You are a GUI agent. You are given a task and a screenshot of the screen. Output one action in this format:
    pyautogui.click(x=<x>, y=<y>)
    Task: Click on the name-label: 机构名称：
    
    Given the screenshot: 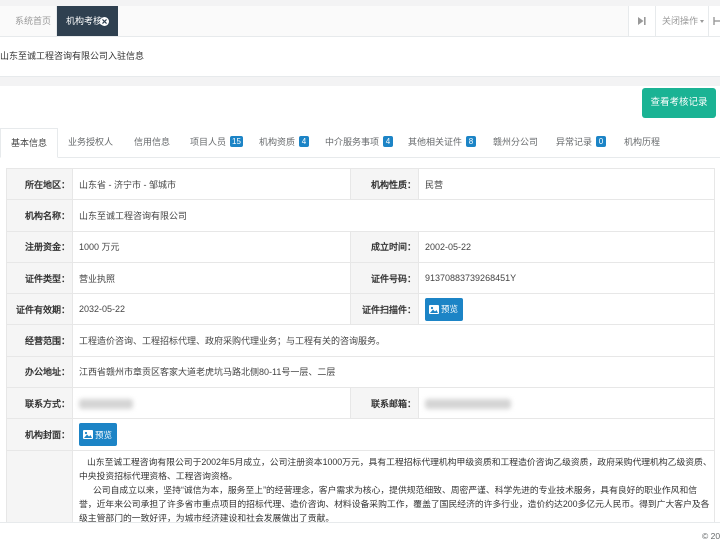 What is the action you would take?
    pyautogui.click(x=39, y=215)
    